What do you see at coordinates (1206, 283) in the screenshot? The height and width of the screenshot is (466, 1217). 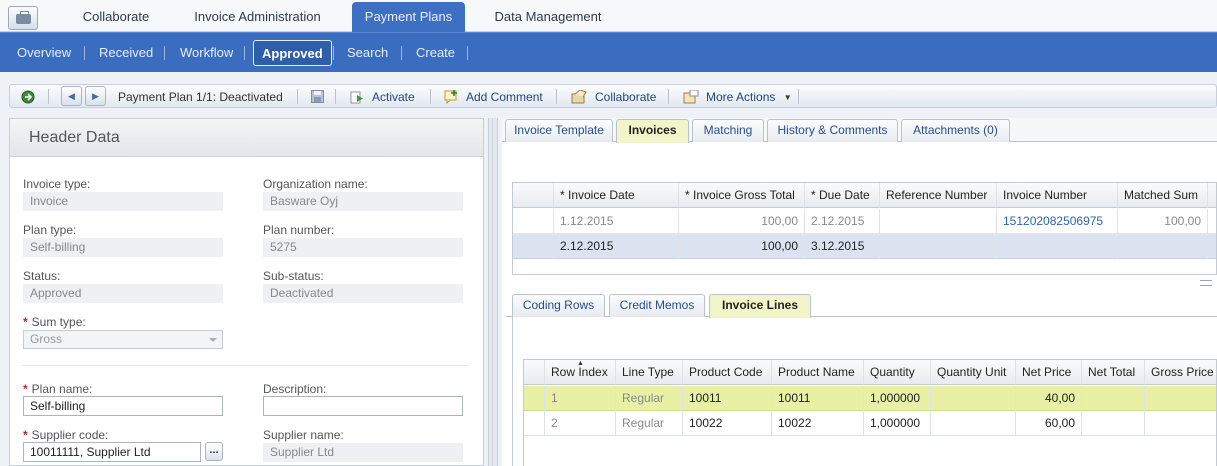 I see `resize-grip-icon` at bounding box center [1206, 283].